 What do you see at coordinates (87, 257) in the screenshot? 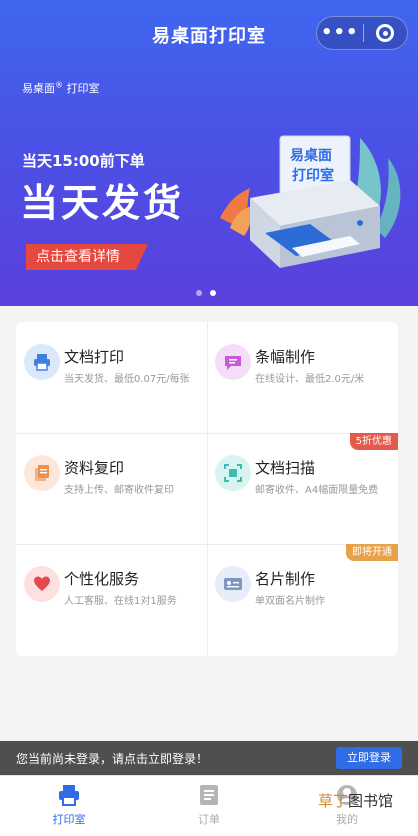
I see `banner-cta-button: 点击查看详情` at bounding box center [87, 257].